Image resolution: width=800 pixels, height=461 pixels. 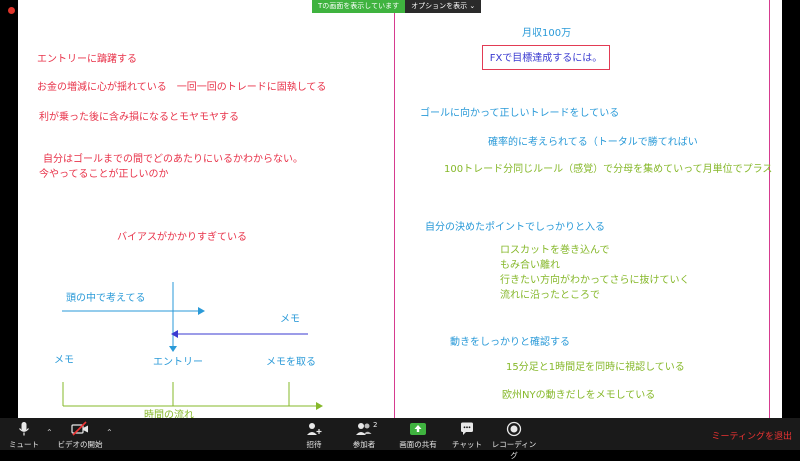 What do you see at coordinates (752, 435) in the screenshot?
I see `leave-meeting-button: ミーティングを退出` at bounding box center [752, 435].